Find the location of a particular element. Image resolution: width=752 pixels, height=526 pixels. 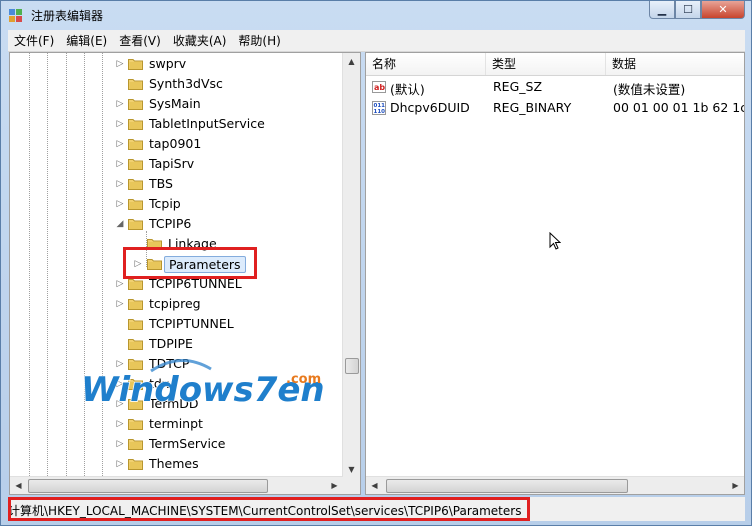

list-header: 名称 类型 数据 is located at coordinates (555, 64).